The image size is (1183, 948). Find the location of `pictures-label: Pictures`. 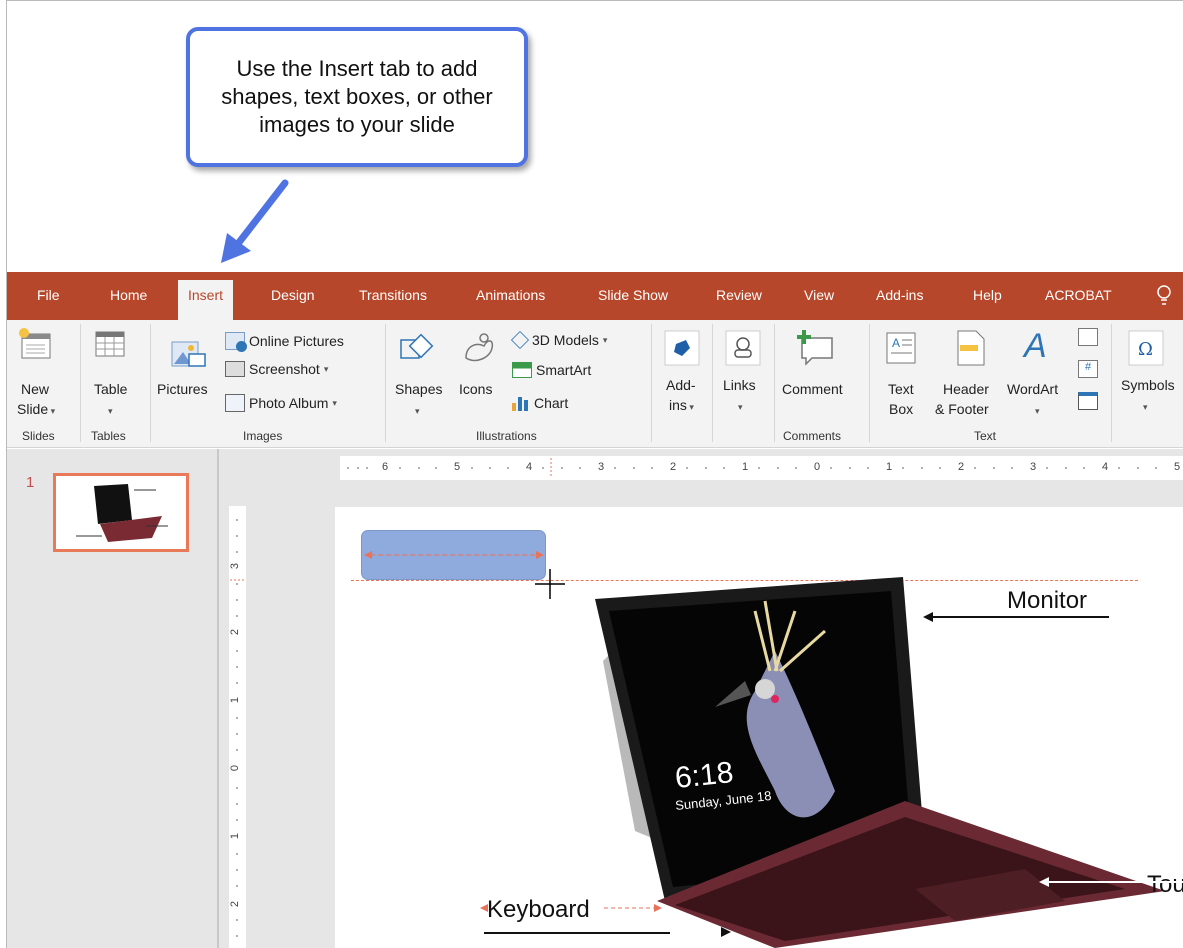

pictures-label: Pictures is located at coordinates (182, 389).